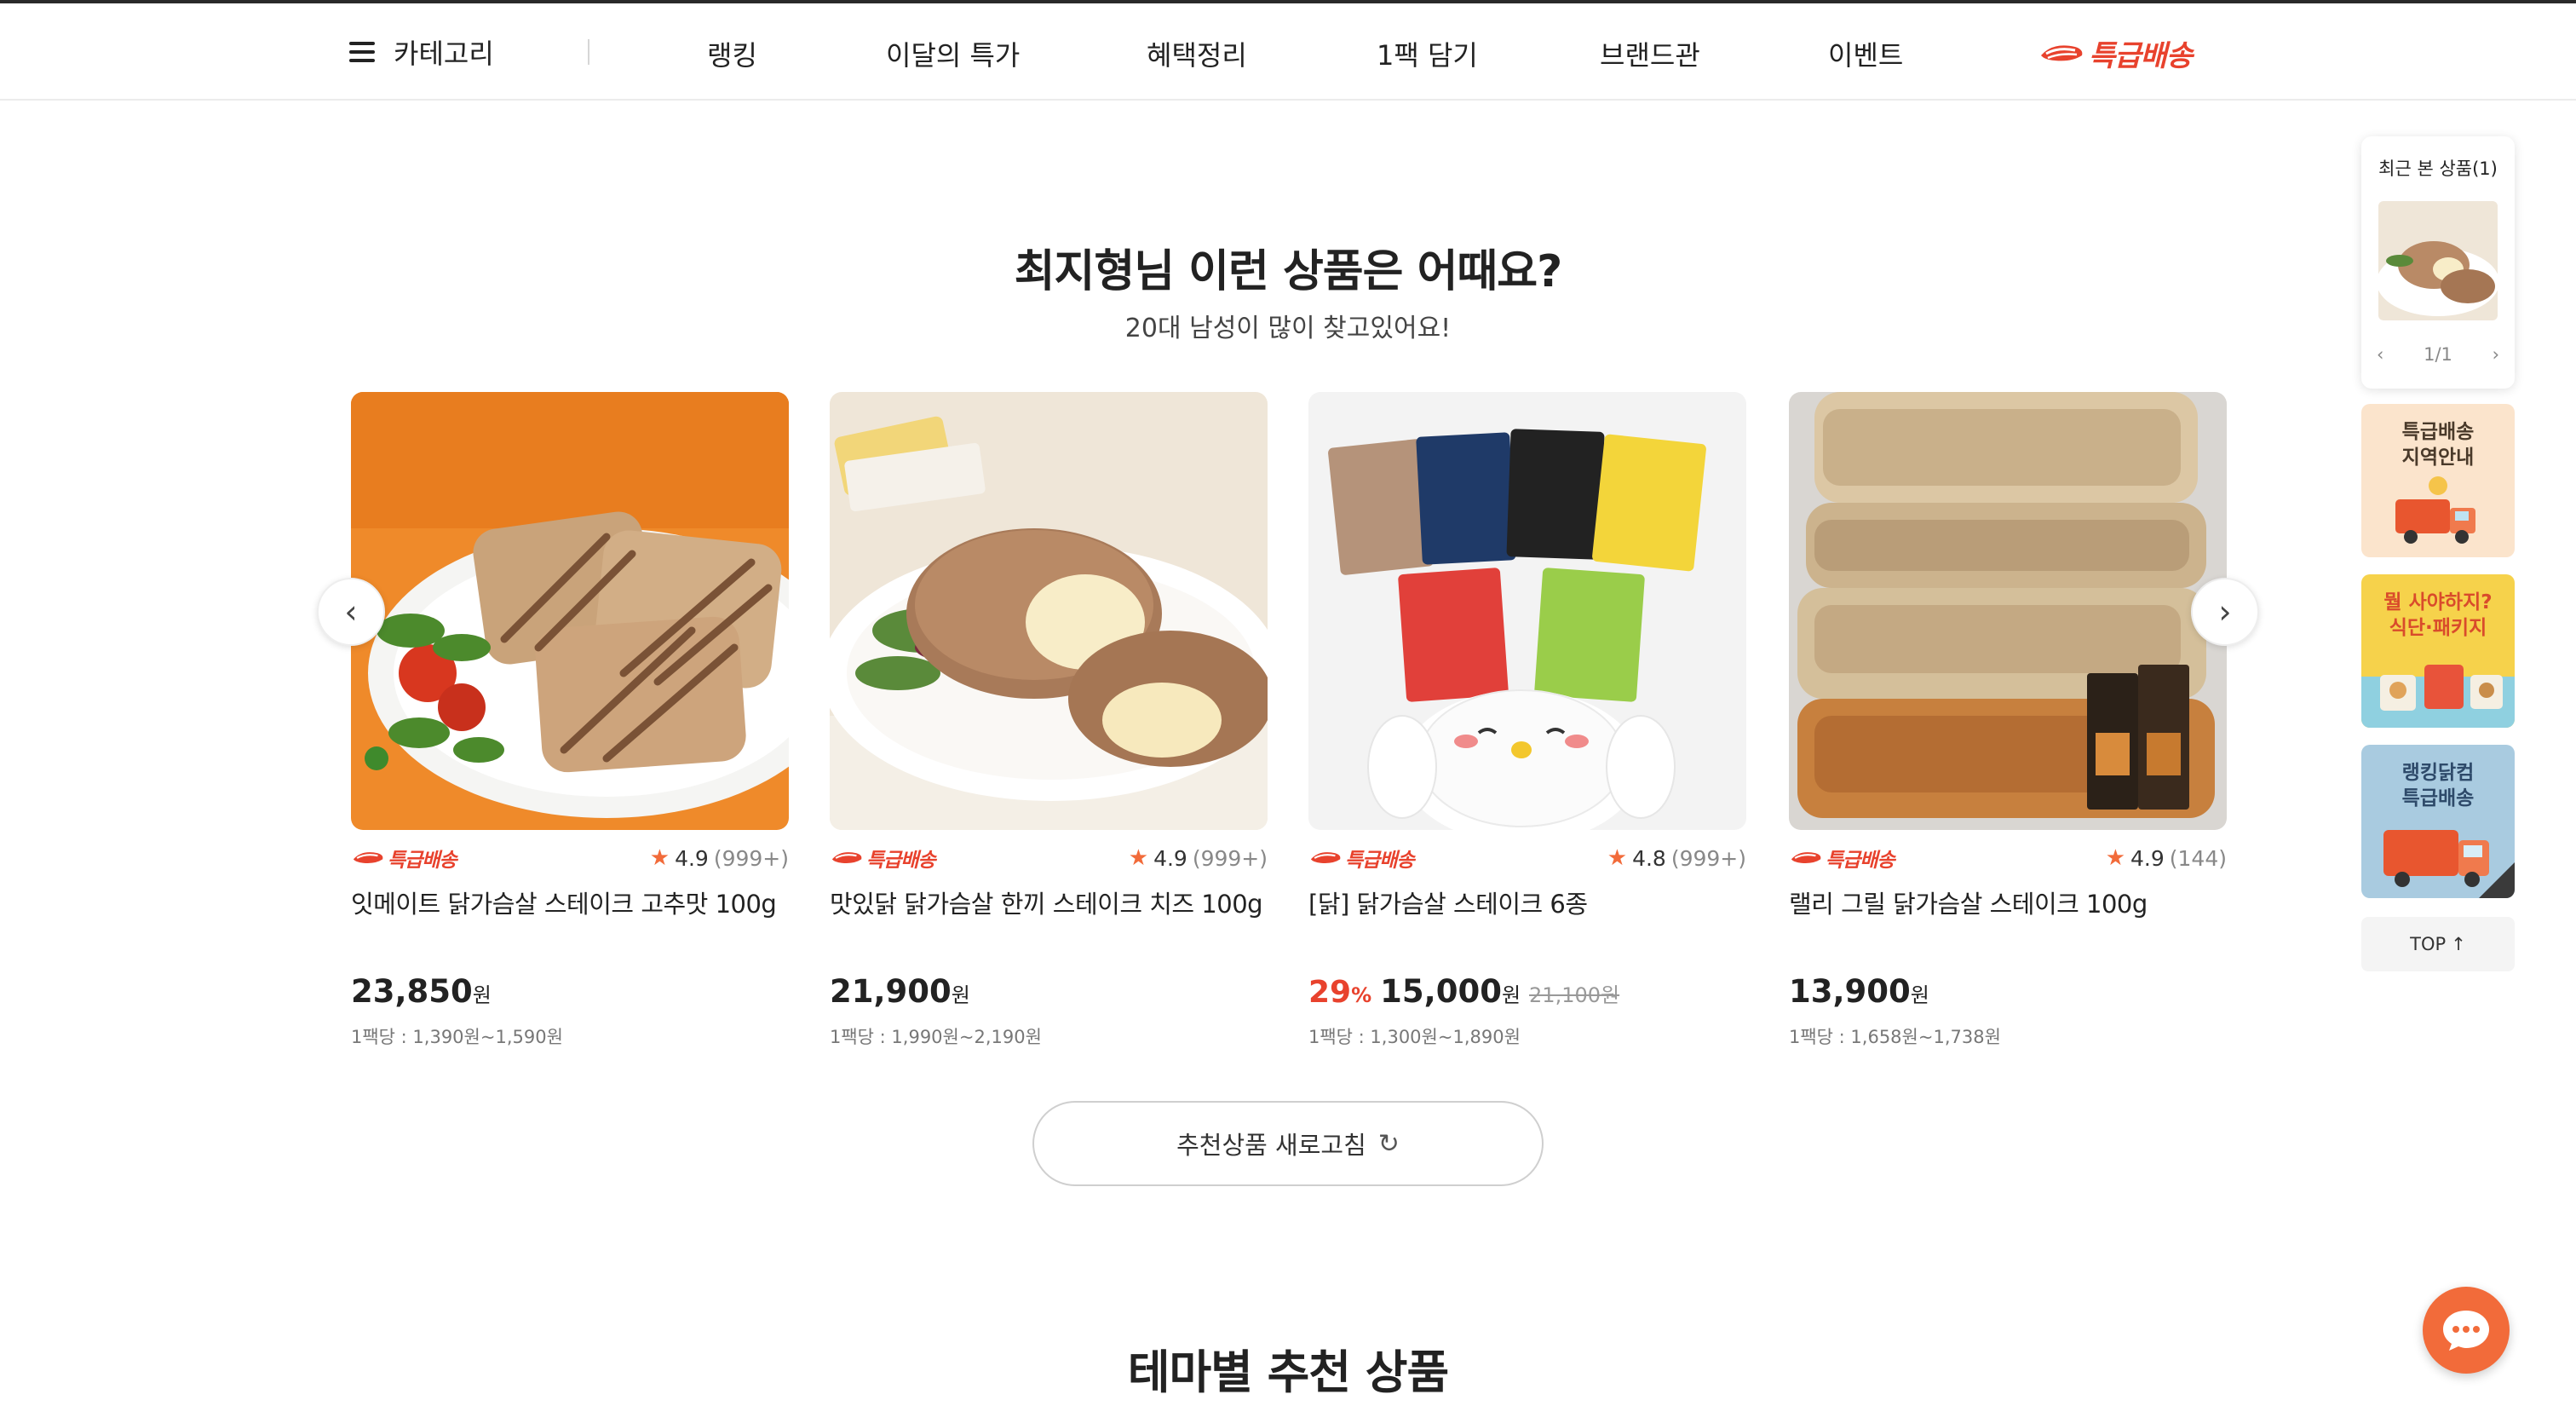 This screenshot has width=2576, height=1406. What do you see at coordinates (1427, 53) in the screenshot?
I see `nav-item-one-pack: 1팩 담기` at bounding box center [1427, 53].